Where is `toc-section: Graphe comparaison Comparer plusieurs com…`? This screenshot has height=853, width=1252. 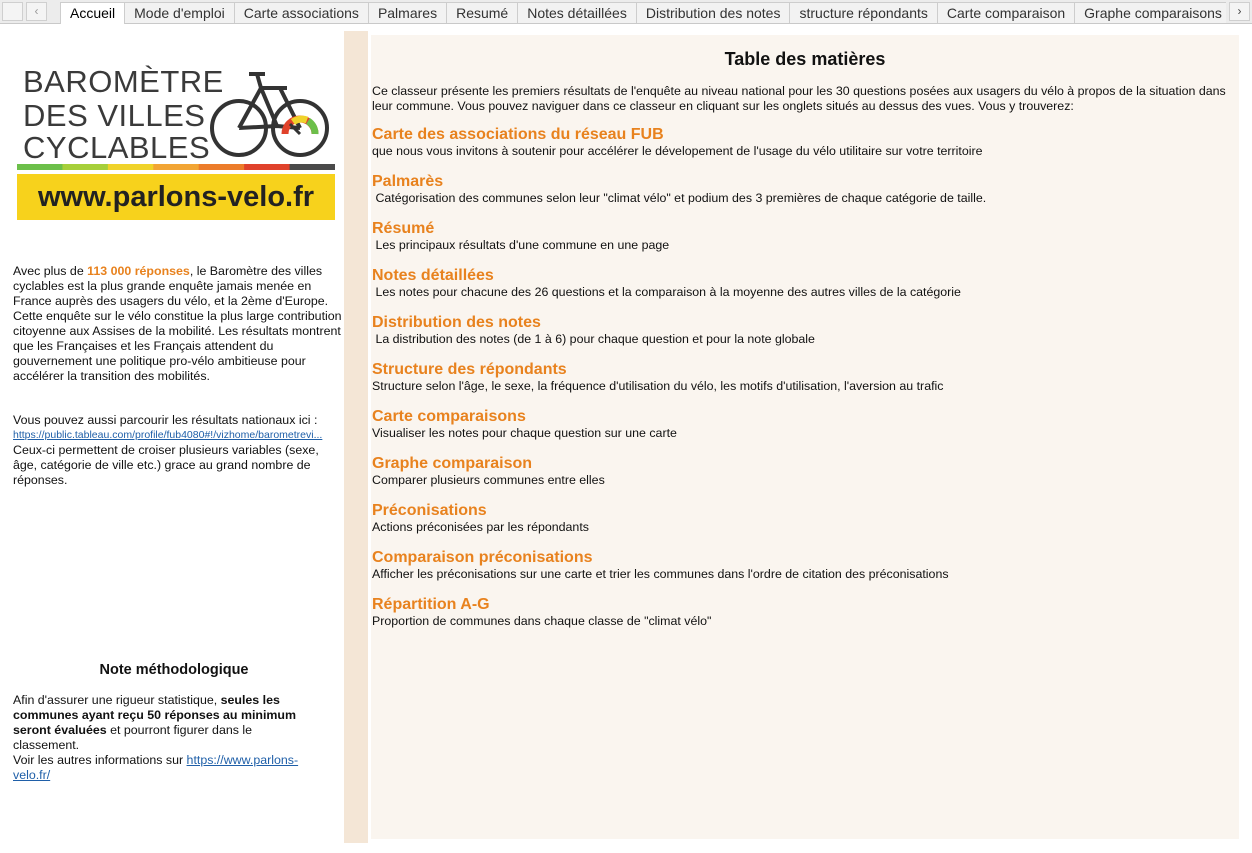 toc-section: Graphe comparaison Comparer plusieurs com… is located at coordinates (805, 471).